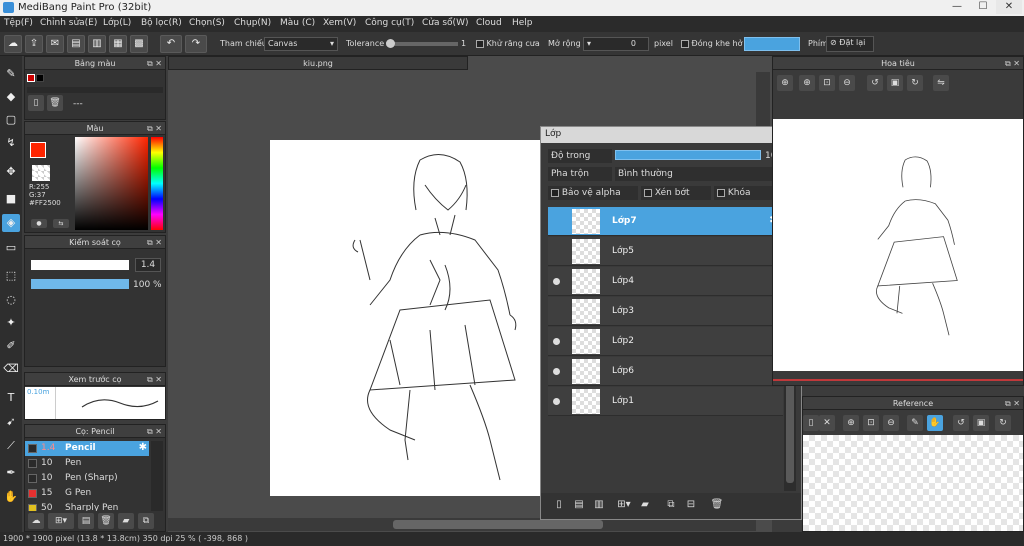 The height and width of the screenshot is (546, 1024). Describe the element at coordinates (13, 44) in the screenshot. I see `cloud-icon: ☁` at that location.